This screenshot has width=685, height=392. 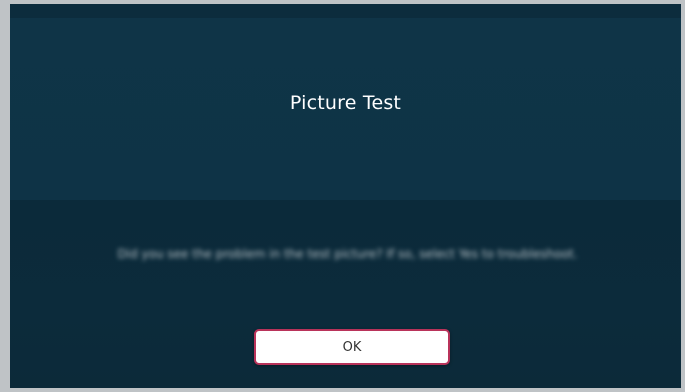 What do you see at coordinates (352, 347) in the screenshot?
I see `ok-button: OK` at bounding box center [352, 347].